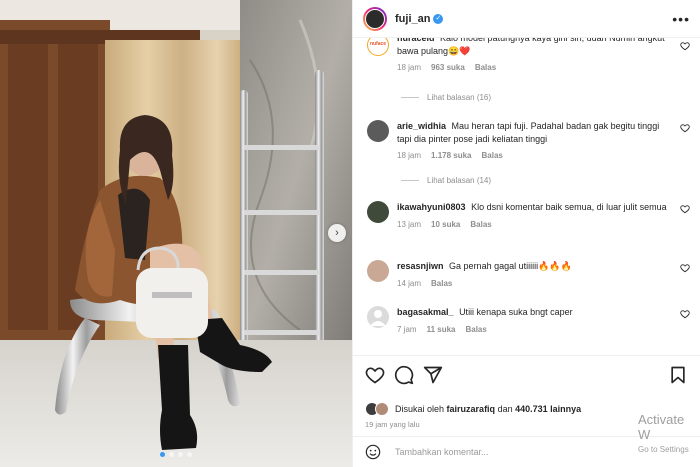 The image size is (700, 467). What do you see at coordinates (176, 454) in the screenshot?
I see `carousel-indicator` at bounding box center [176, 454].